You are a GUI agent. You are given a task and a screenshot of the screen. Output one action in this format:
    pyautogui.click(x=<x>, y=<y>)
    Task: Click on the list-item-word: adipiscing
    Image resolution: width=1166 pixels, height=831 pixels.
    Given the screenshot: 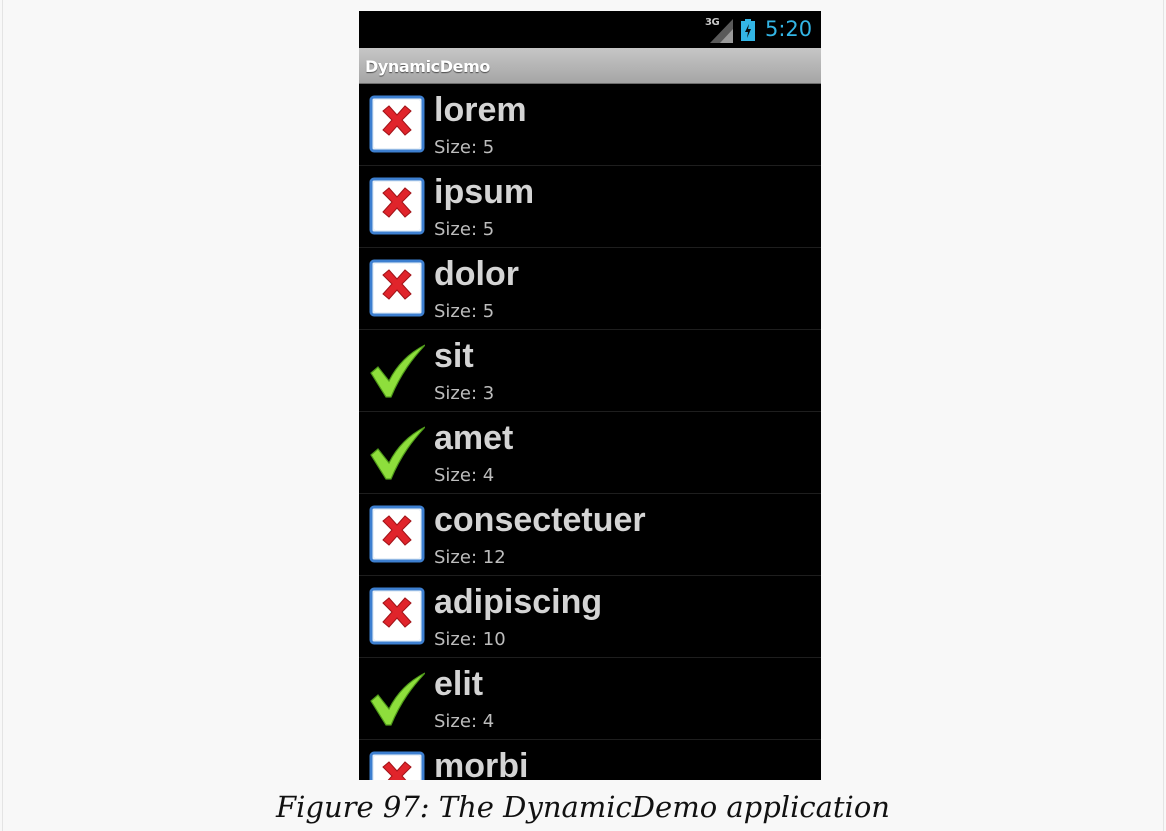 What is the action you would take?
    pyautogui.click(x=518, y=602)
    